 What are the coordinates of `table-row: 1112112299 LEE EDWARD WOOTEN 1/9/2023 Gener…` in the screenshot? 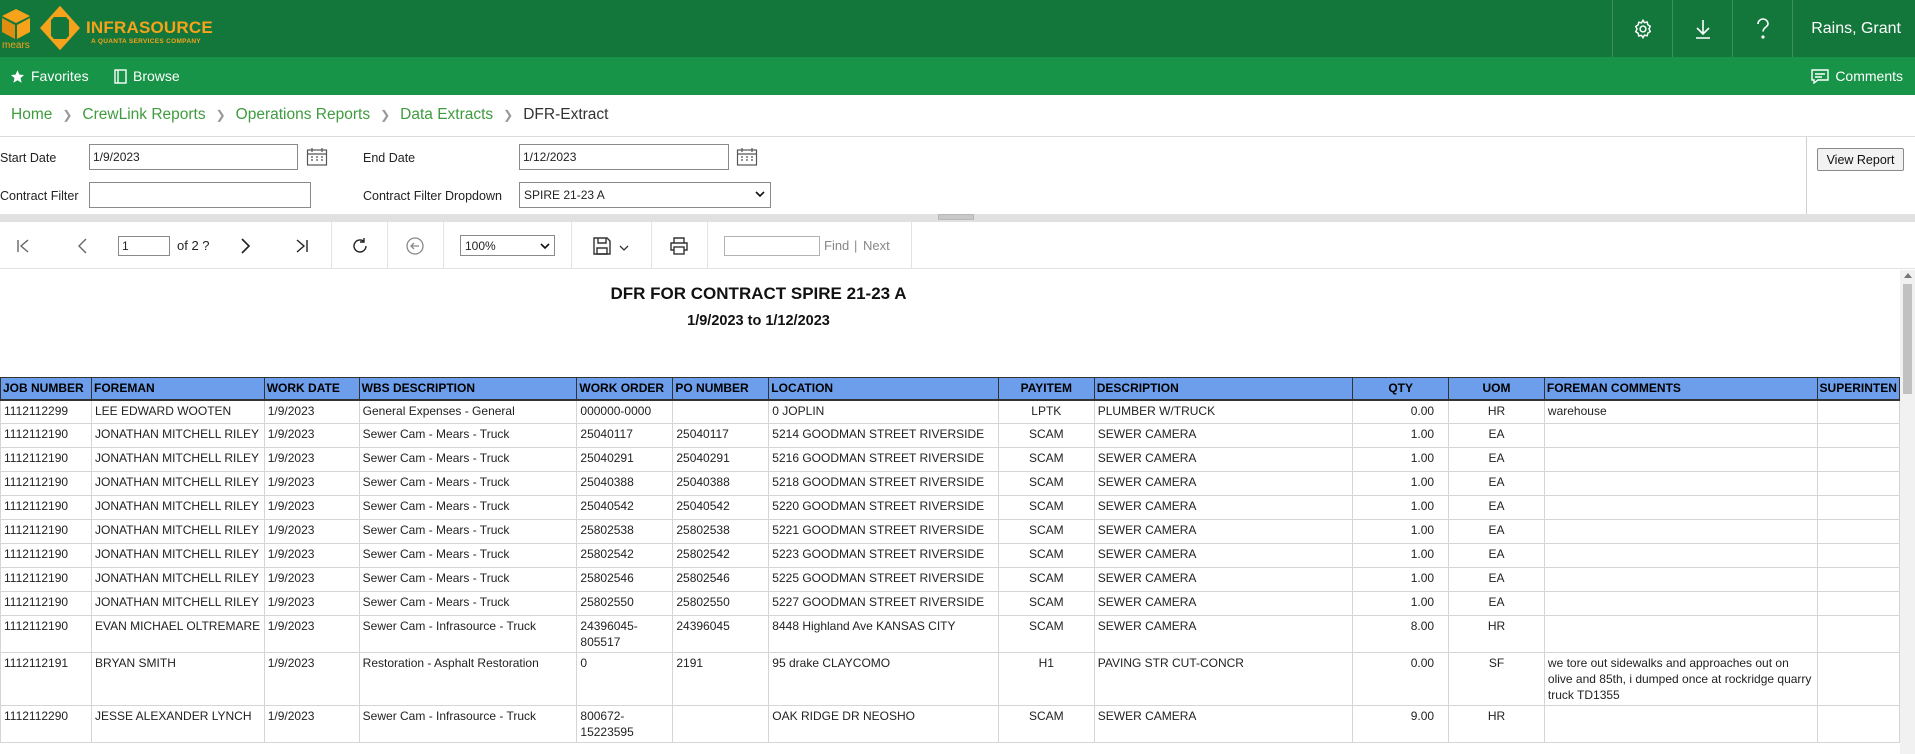 It's located at (950, 411).